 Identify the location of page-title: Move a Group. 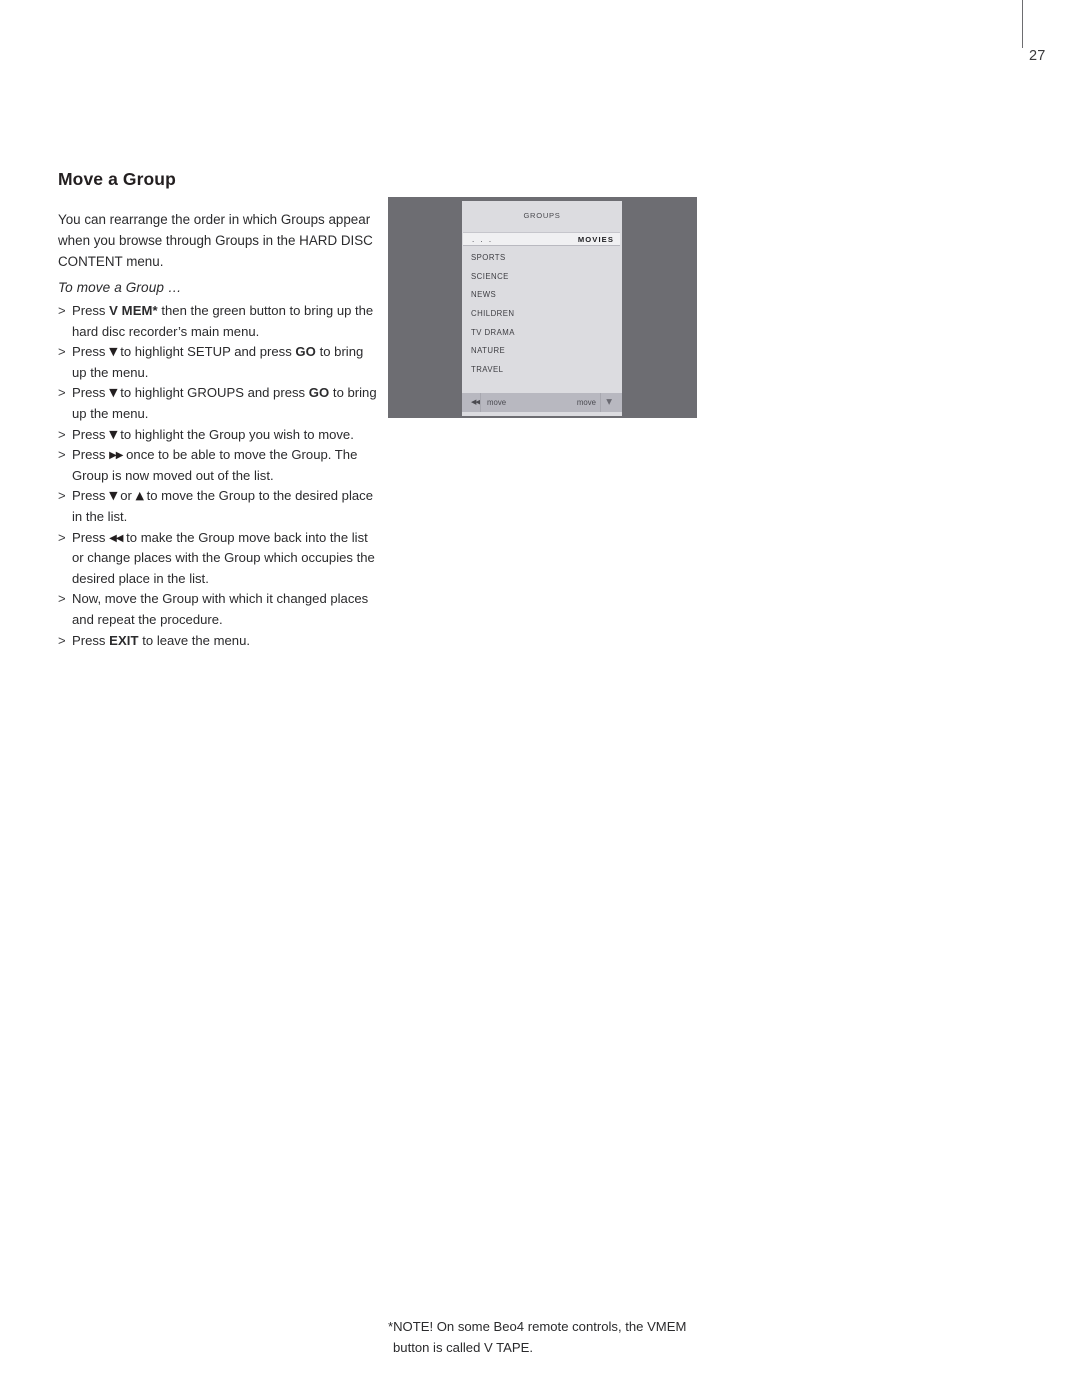
(117, 178).